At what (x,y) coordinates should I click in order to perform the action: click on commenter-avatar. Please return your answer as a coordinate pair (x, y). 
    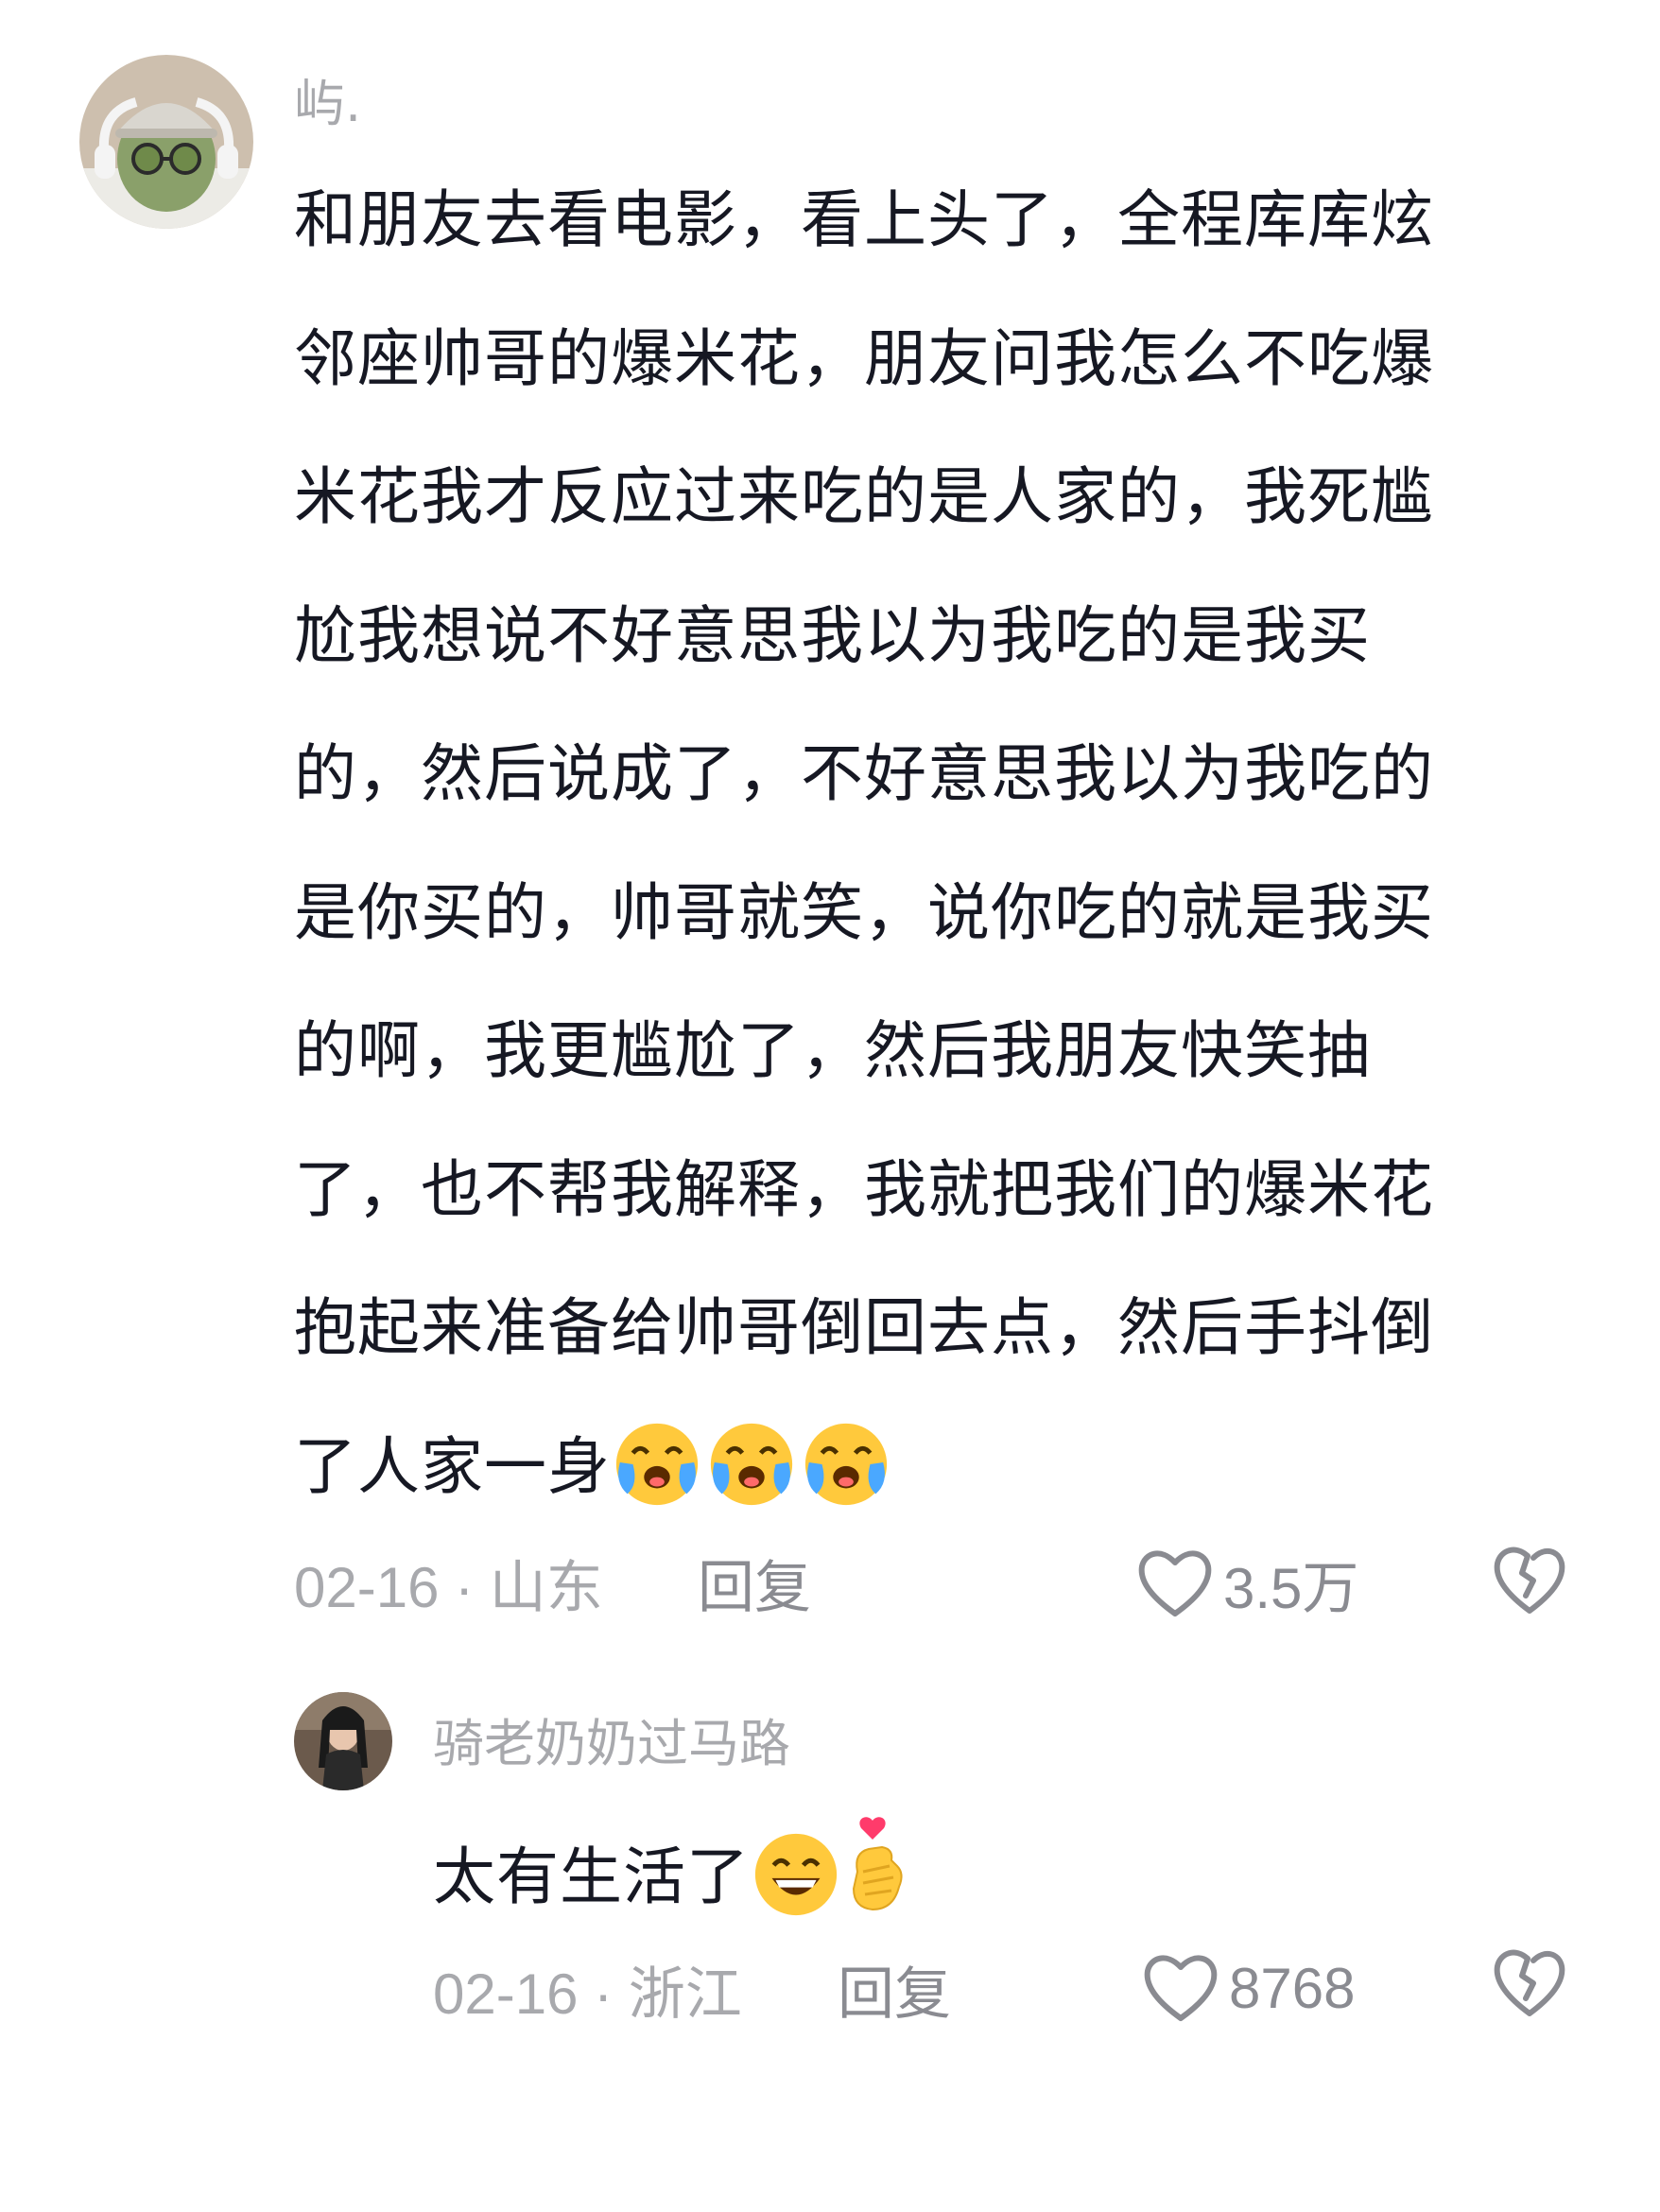
    Looking at the image, I should click on (166, 142).